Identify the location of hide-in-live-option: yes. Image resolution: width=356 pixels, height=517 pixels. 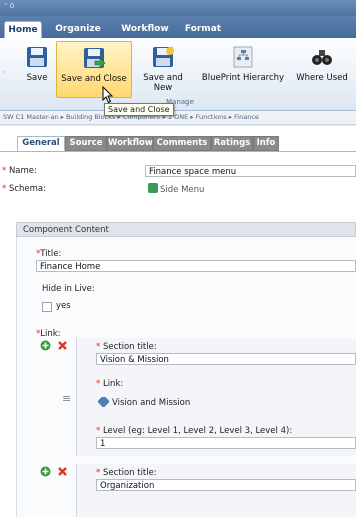
(63, 306).